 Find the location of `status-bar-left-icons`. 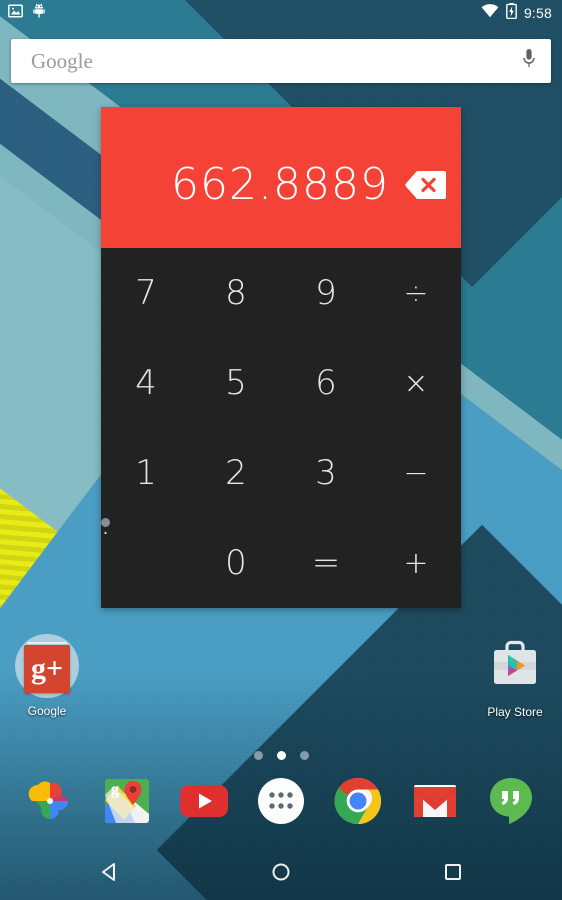

status-bar-left-icons is located at coordinates (27, 13).